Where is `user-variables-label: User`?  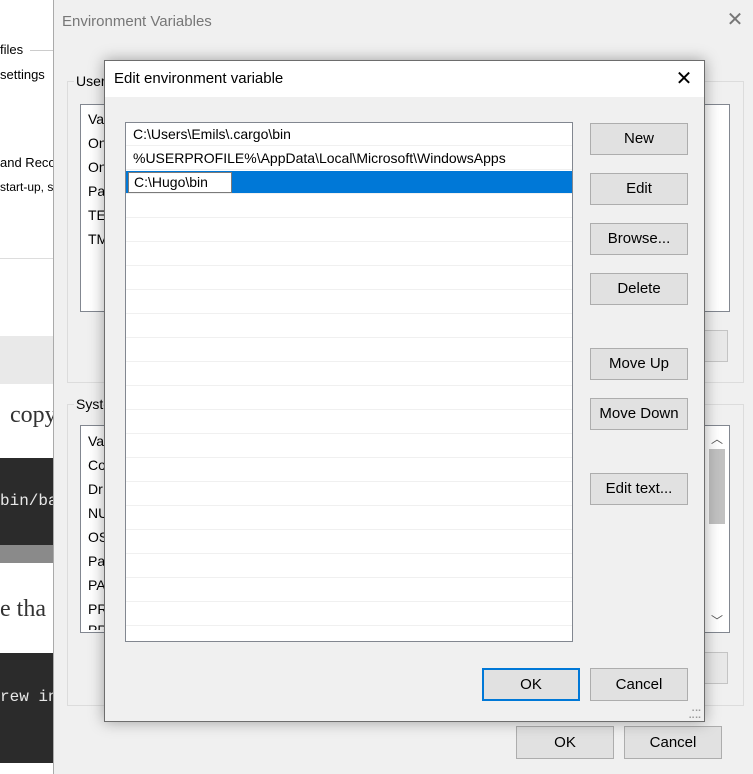 user-variables-label: User is located at coordinates (91, 81).